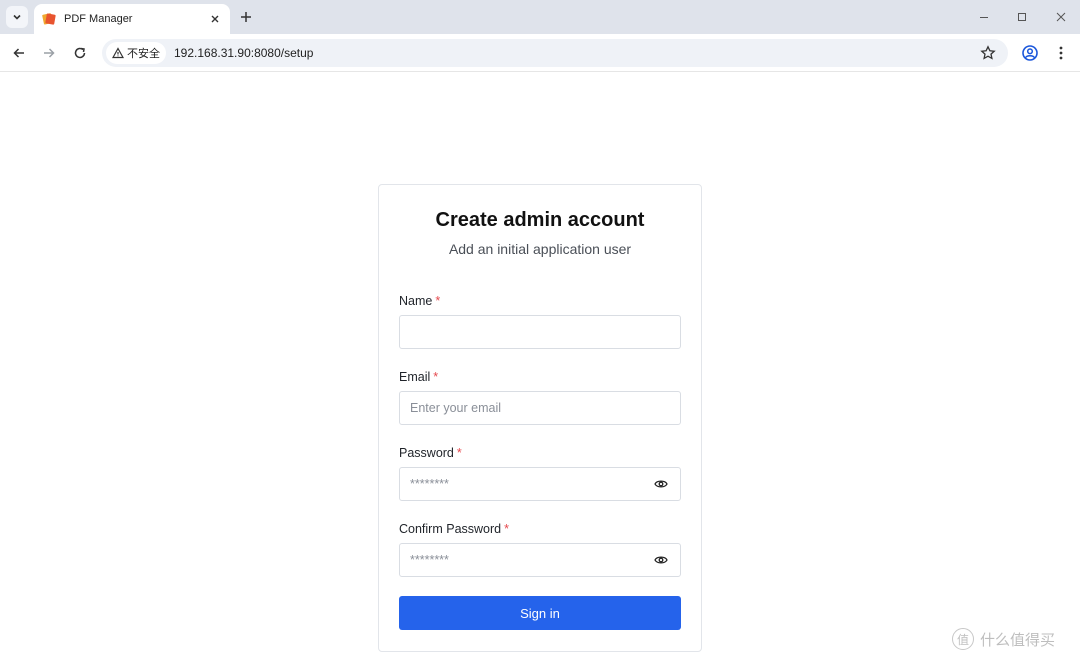 Image resolution: width=1080 pixels, height=662 pixels. I want to click on name-input, so click(540, 332).